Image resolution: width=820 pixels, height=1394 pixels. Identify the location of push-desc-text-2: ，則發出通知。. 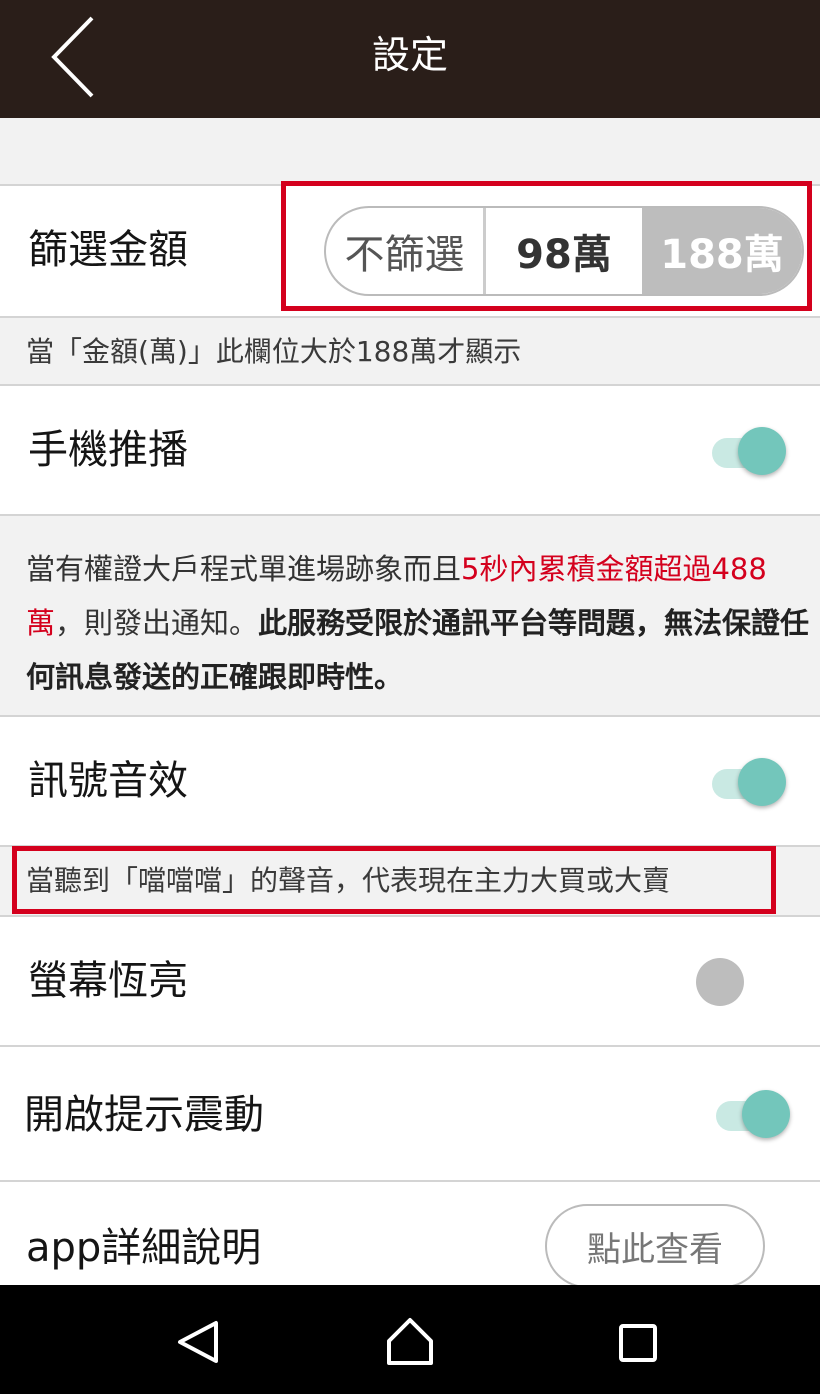
(157, 623).